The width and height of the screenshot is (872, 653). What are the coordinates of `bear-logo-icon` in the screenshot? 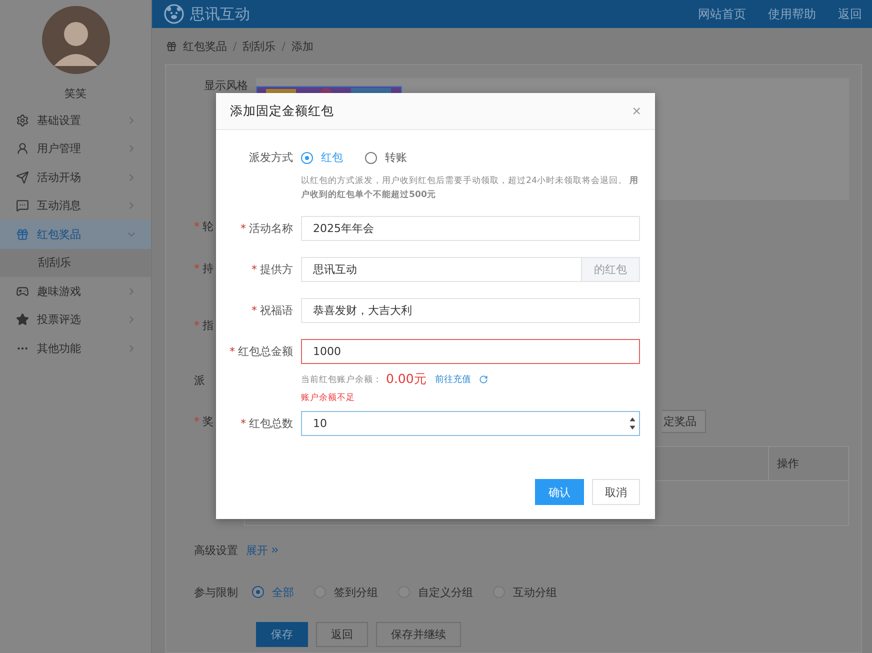 It's located at (174, 14).